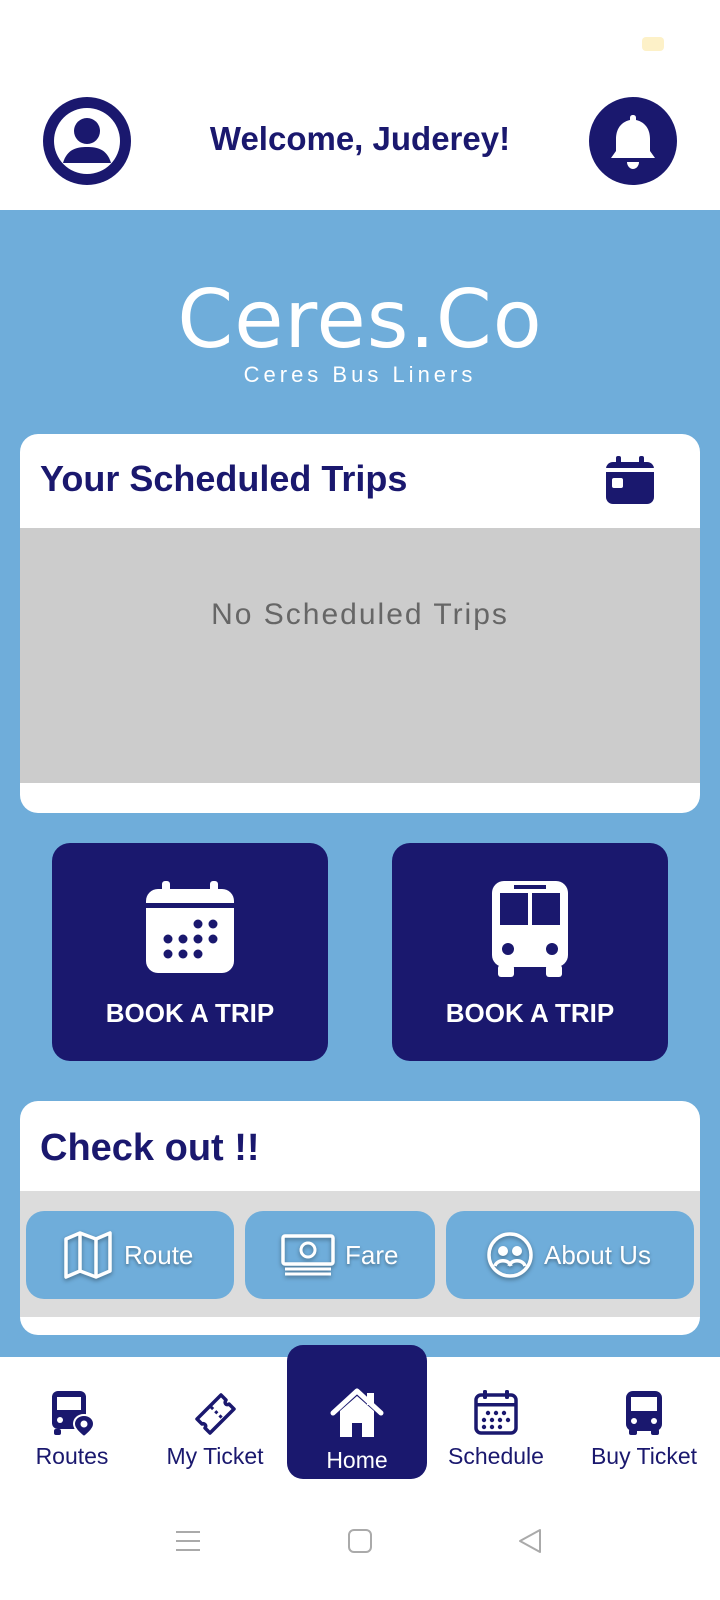 This screenshot has height=1600, width=720. Describe the element at coordinates (360, 614) in the screenshot. I see `empty-trips-text: No Scheduled Trips` at that location.